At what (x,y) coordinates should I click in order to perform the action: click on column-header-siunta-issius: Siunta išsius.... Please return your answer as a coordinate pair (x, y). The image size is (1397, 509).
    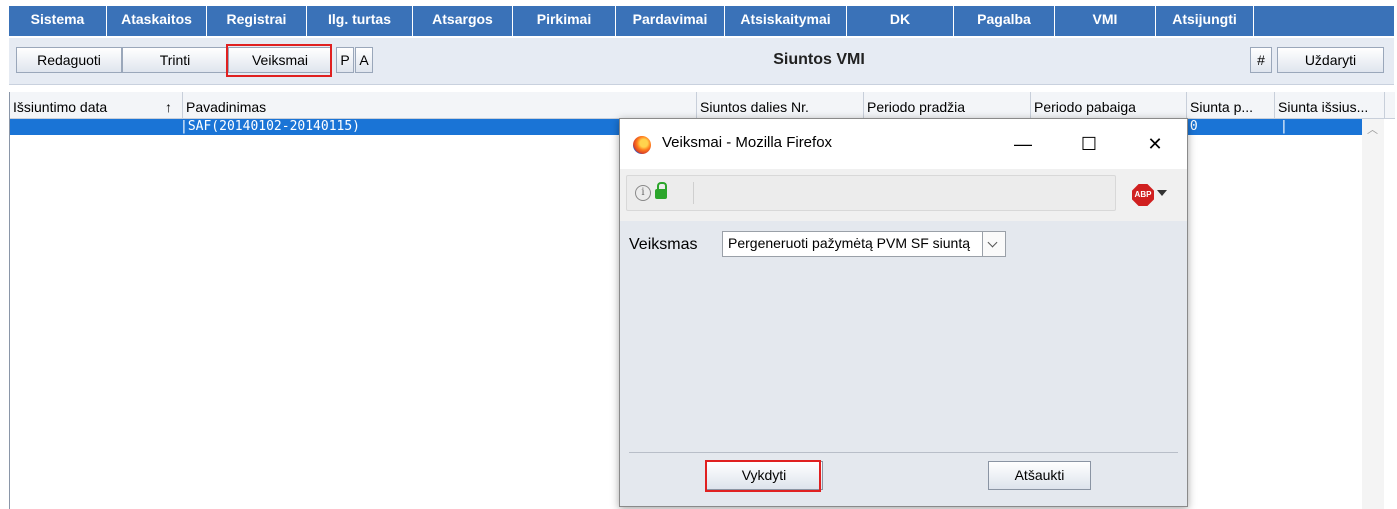
    Looking at the image, I should click on (1330, 105).